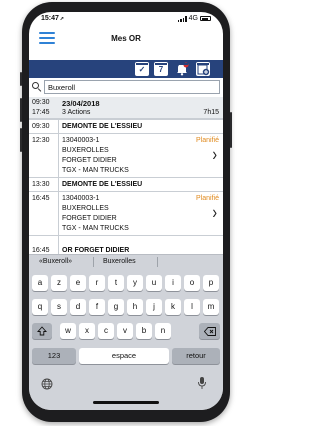  I want to click on search-bar, so click(126, 87).